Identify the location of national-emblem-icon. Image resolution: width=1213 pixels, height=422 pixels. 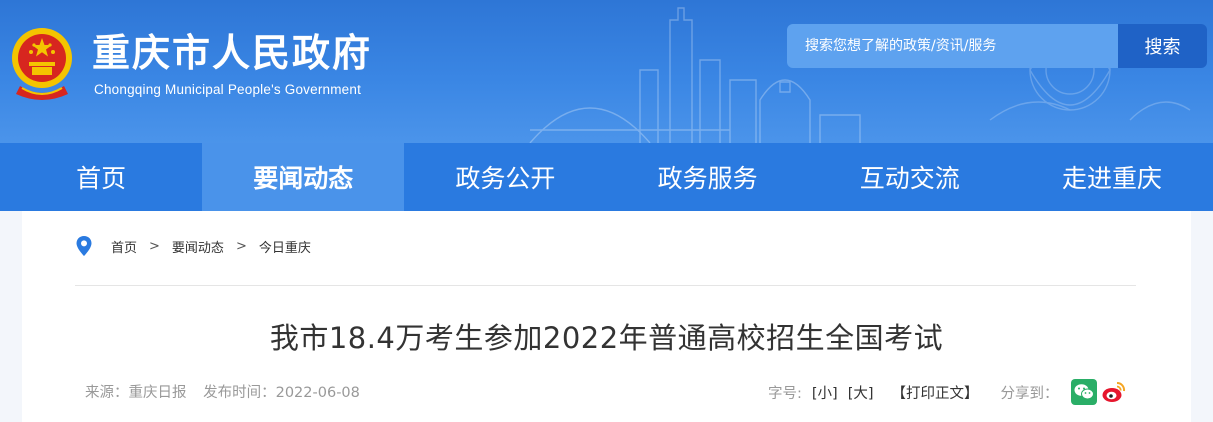
(42, 64).